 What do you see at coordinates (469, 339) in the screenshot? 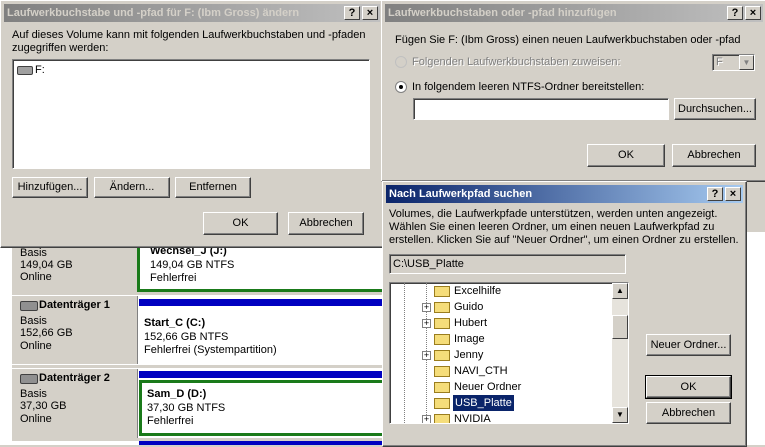
I see `tree-item-label: Image` at bounding box center [469, 339].